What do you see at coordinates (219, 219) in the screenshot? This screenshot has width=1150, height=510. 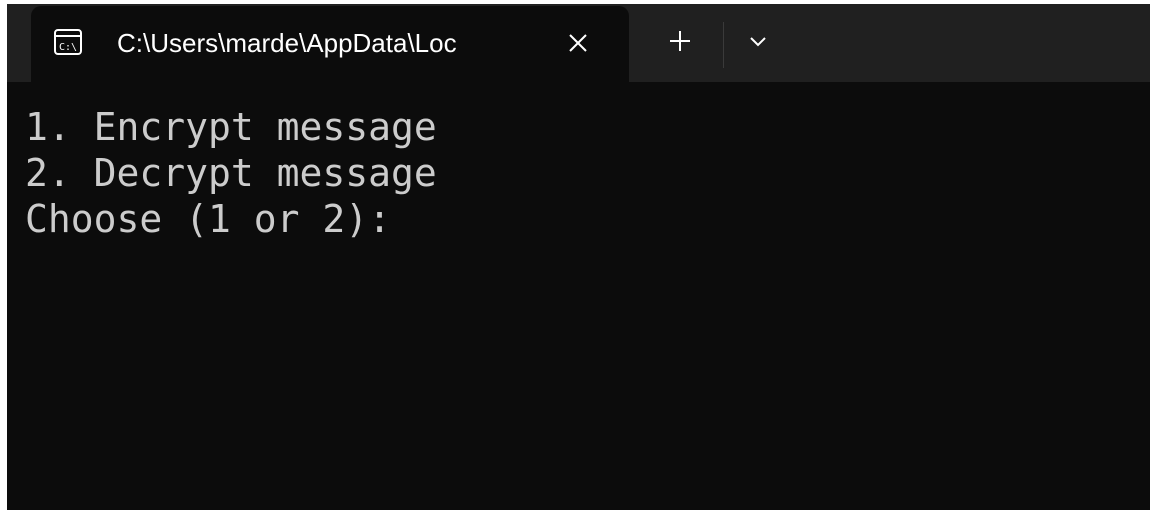 I see `console-line: Choose (1 or 2):` at bounding box center [219, 219].